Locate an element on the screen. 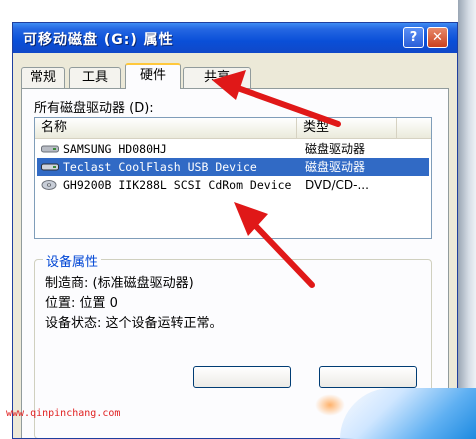  list-header: 名称 类型 is located at coordinates (233, 128).